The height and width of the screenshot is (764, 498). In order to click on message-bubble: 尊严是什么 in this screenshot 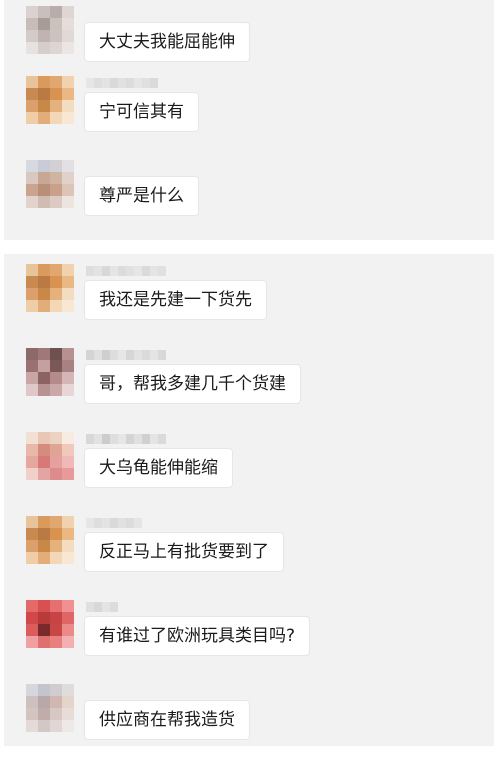, I will do `click(141, 196)`.